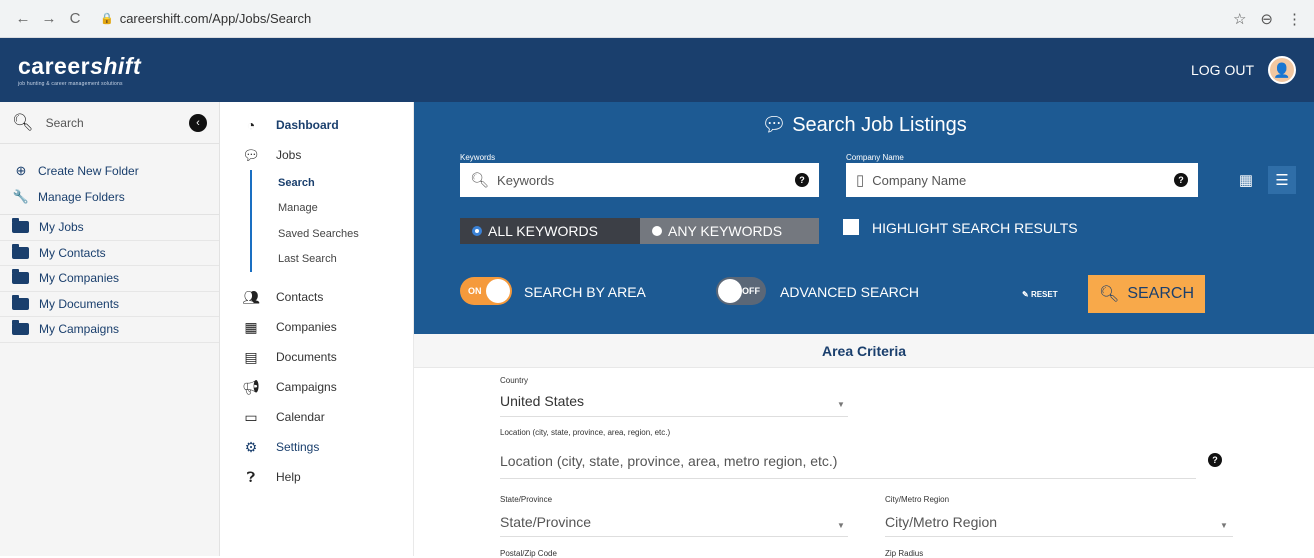 The height and width of the screenshot is (558, 1314). What do you see at coordinates (849, 292) in the screenshot?
I see `advanced-search-label: ADVANCED SEARCH` at bounding box center [849, 292].